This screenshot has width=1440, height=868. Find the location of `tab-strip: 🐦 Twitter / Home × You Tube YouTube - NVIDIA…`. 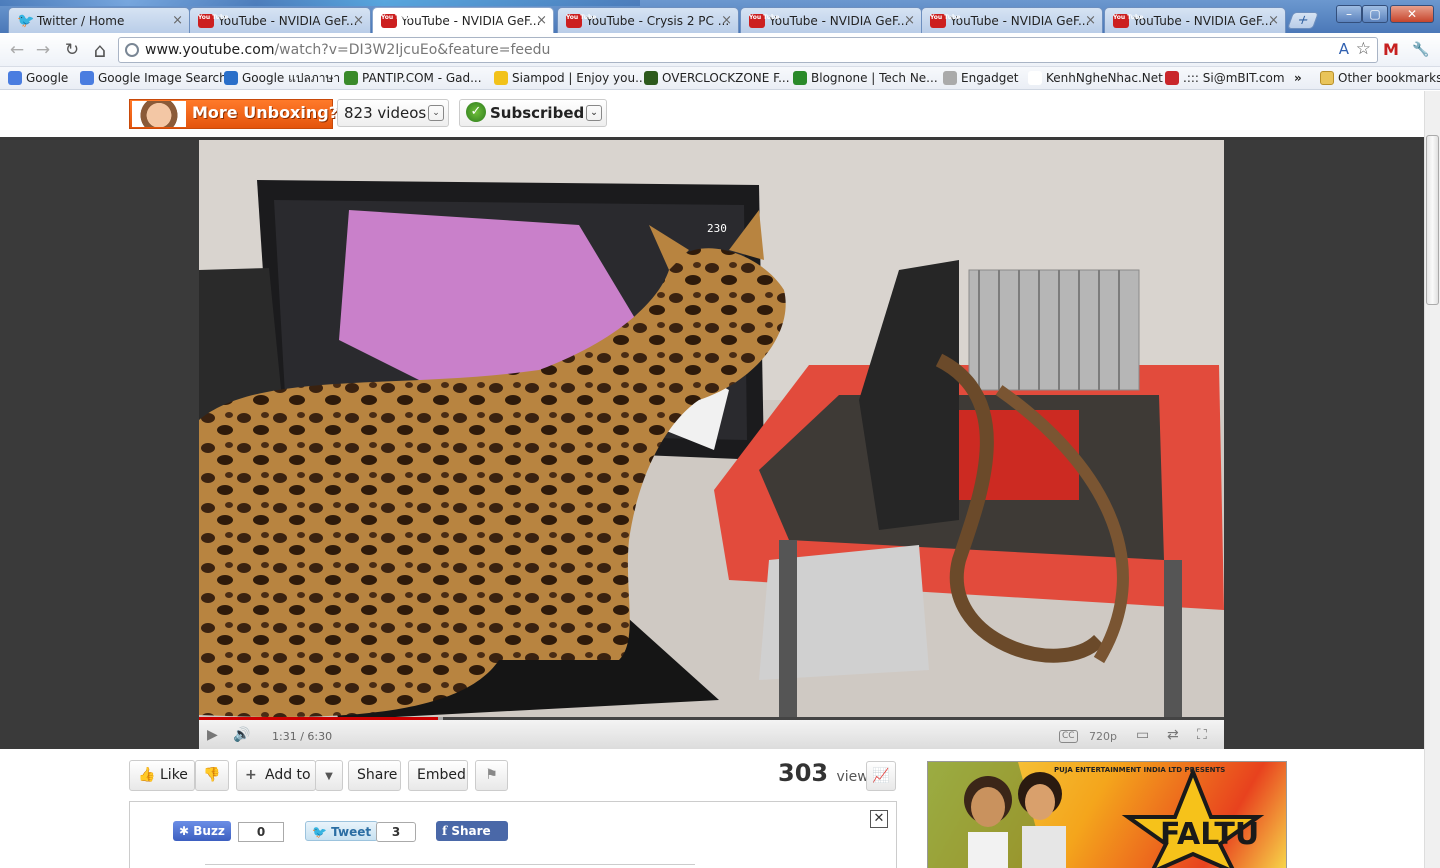

tab-strip: 🐦 Twitter / Home × You Tube YouTube - NVIDIA… is located at coordinates (720, 16).